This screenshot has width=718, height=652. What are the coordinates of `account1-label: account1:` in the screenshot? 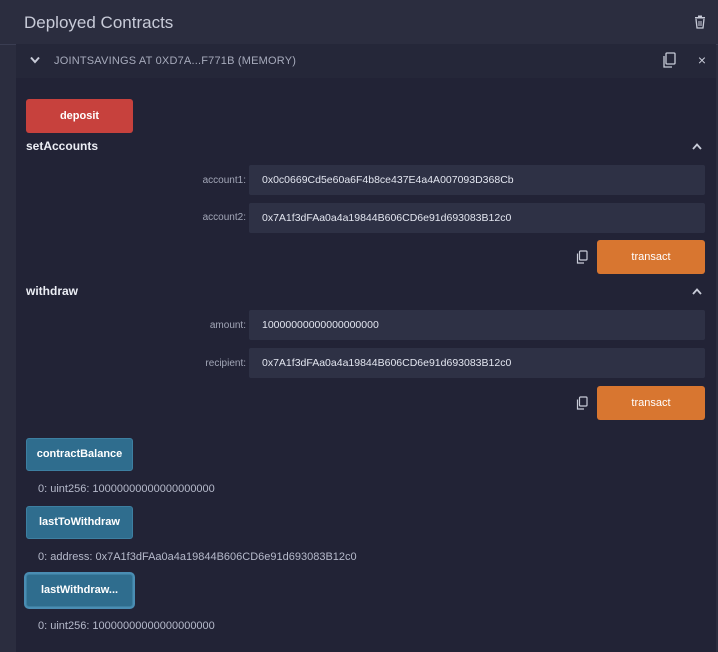 It's located at (224, 180).